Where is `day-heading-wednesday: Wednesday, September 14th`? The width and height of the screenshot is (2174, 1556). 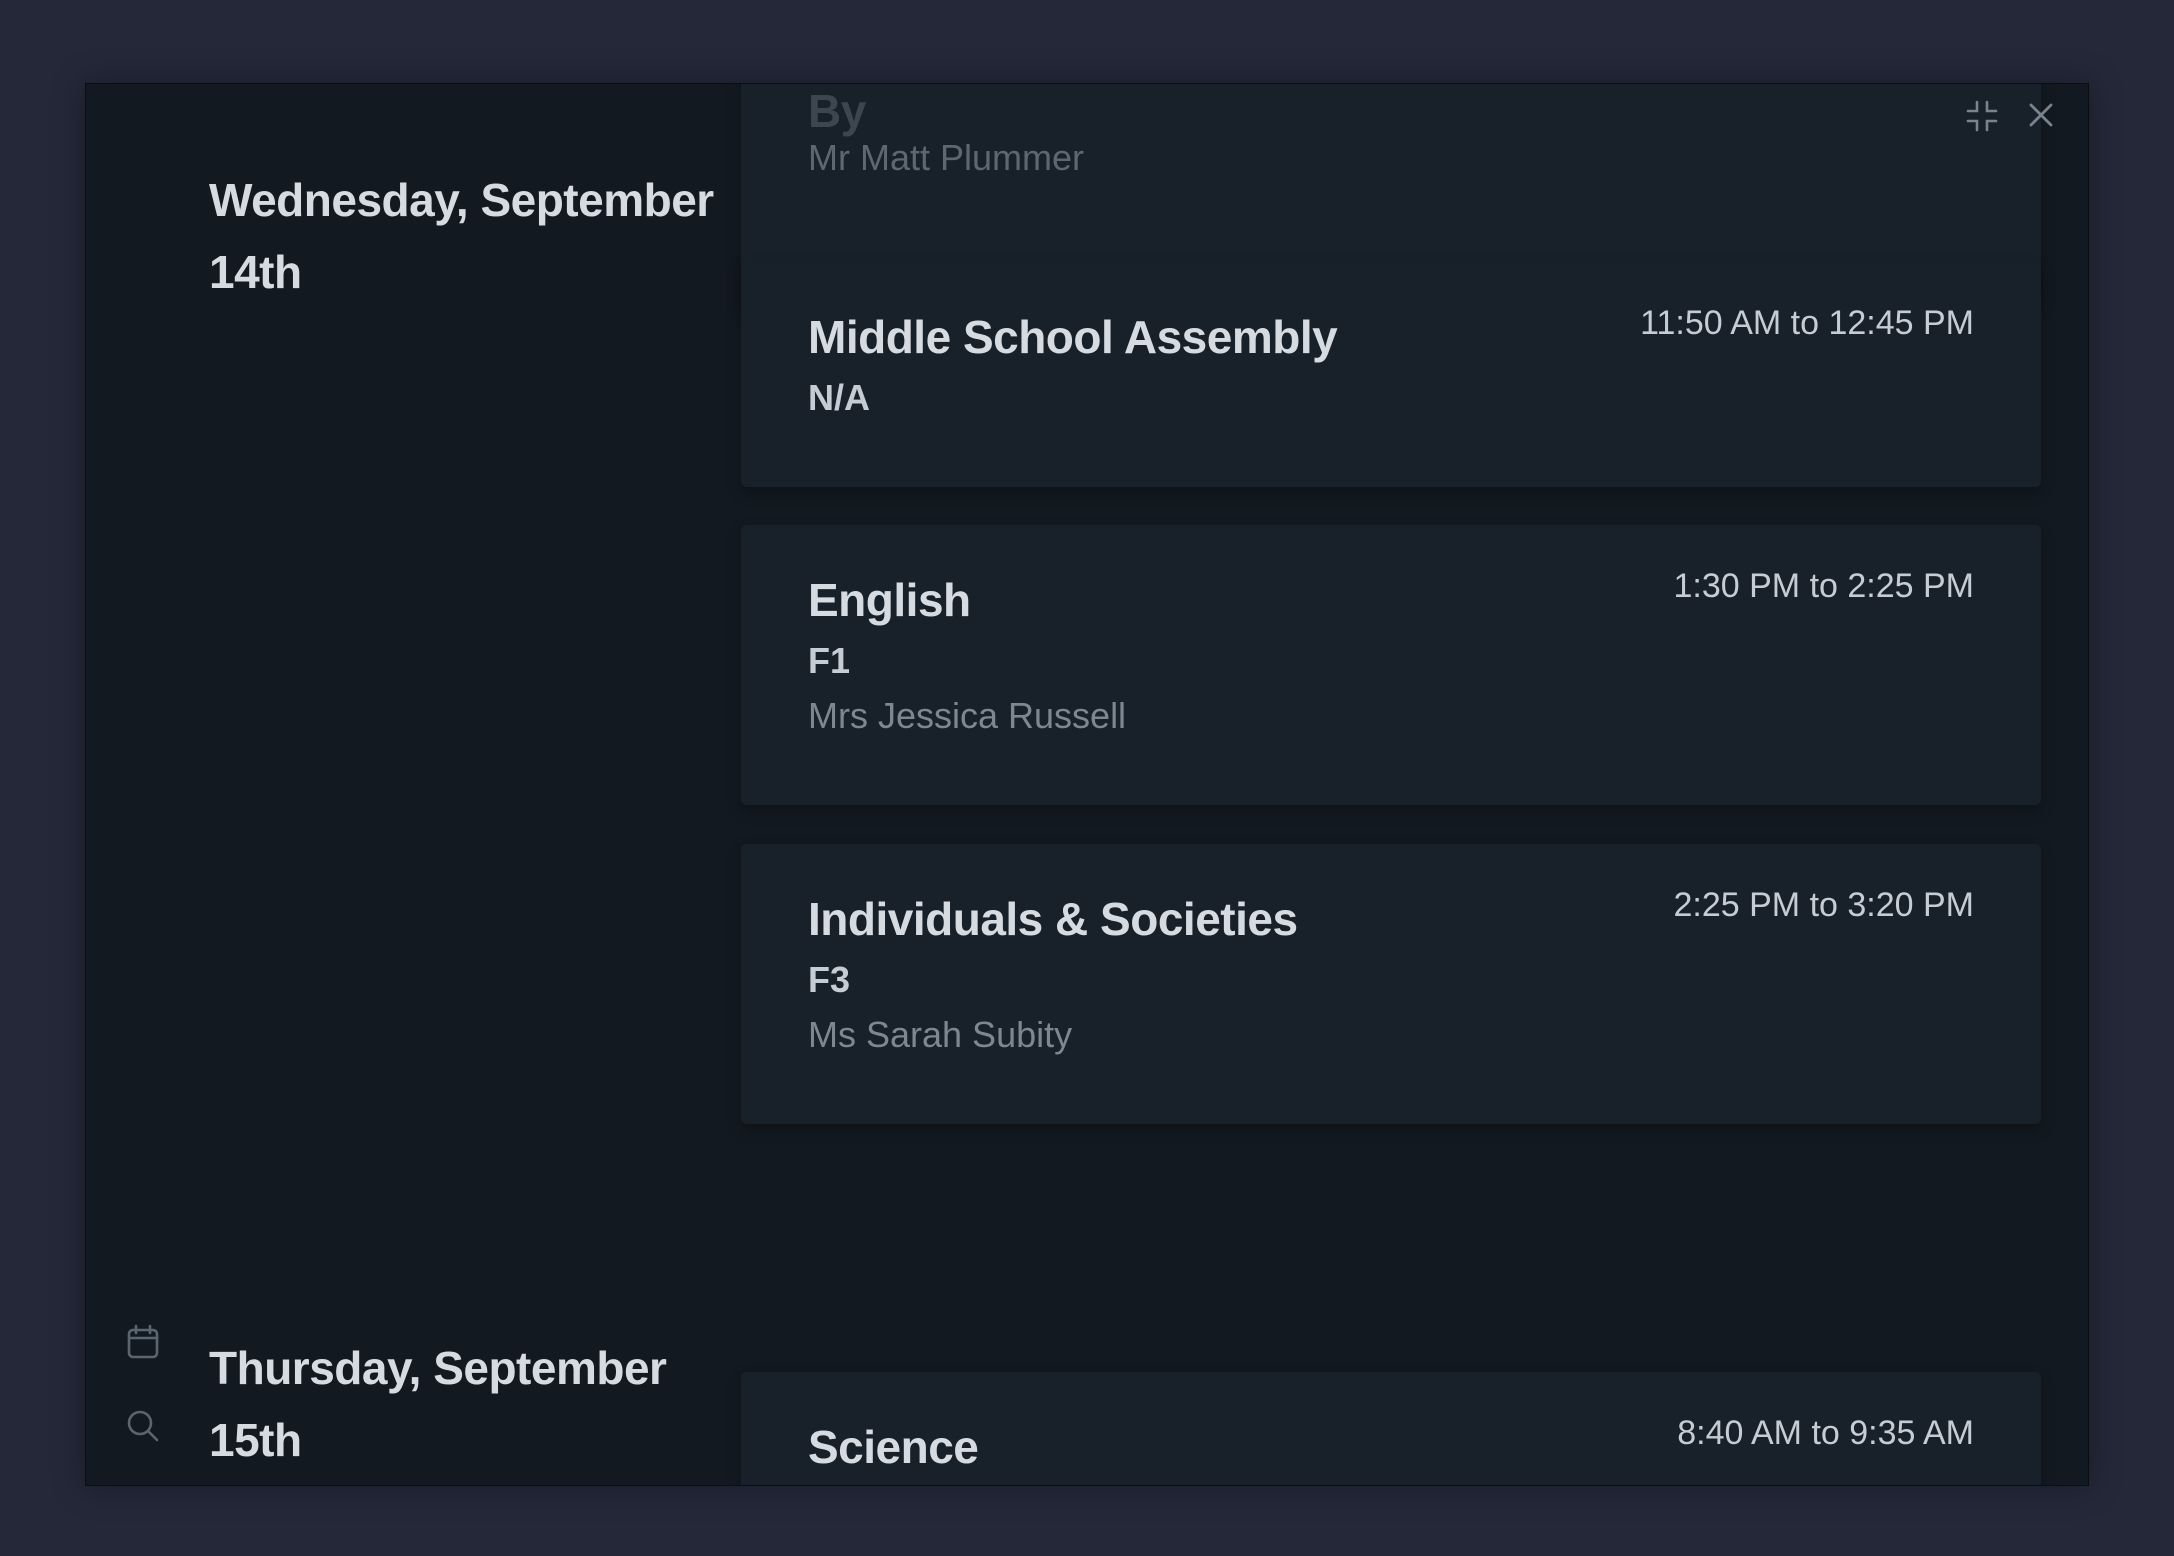 day-heading-wednesday: Wednesday, September 14th is located at coordinates (461, 236).